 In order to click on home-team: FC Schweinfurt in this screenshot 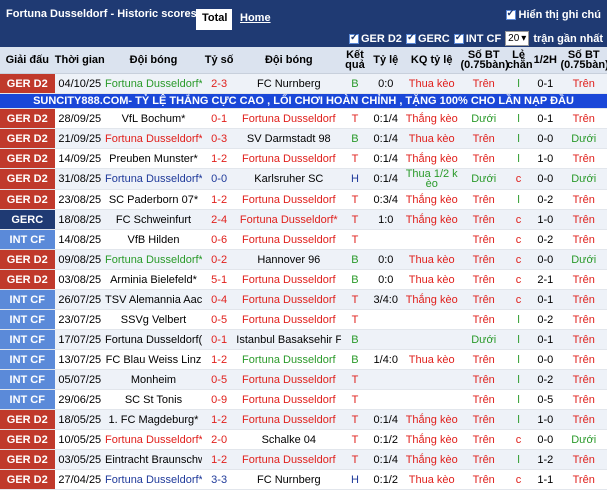, I will do `click(153, 219)`.